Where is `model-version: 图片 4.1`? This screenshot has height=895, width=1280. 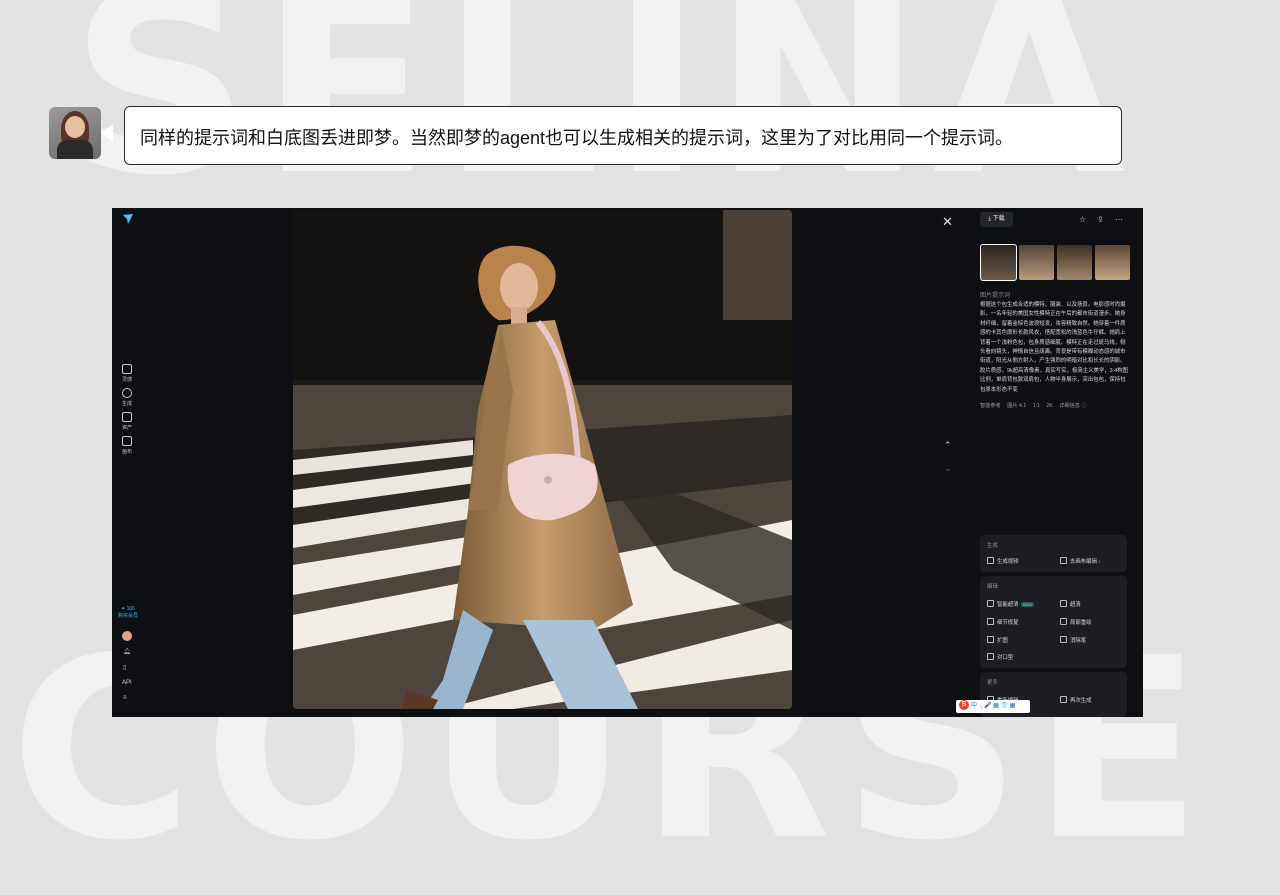 model-version: 图片 4.1 is located at coordinates (1017, 406).